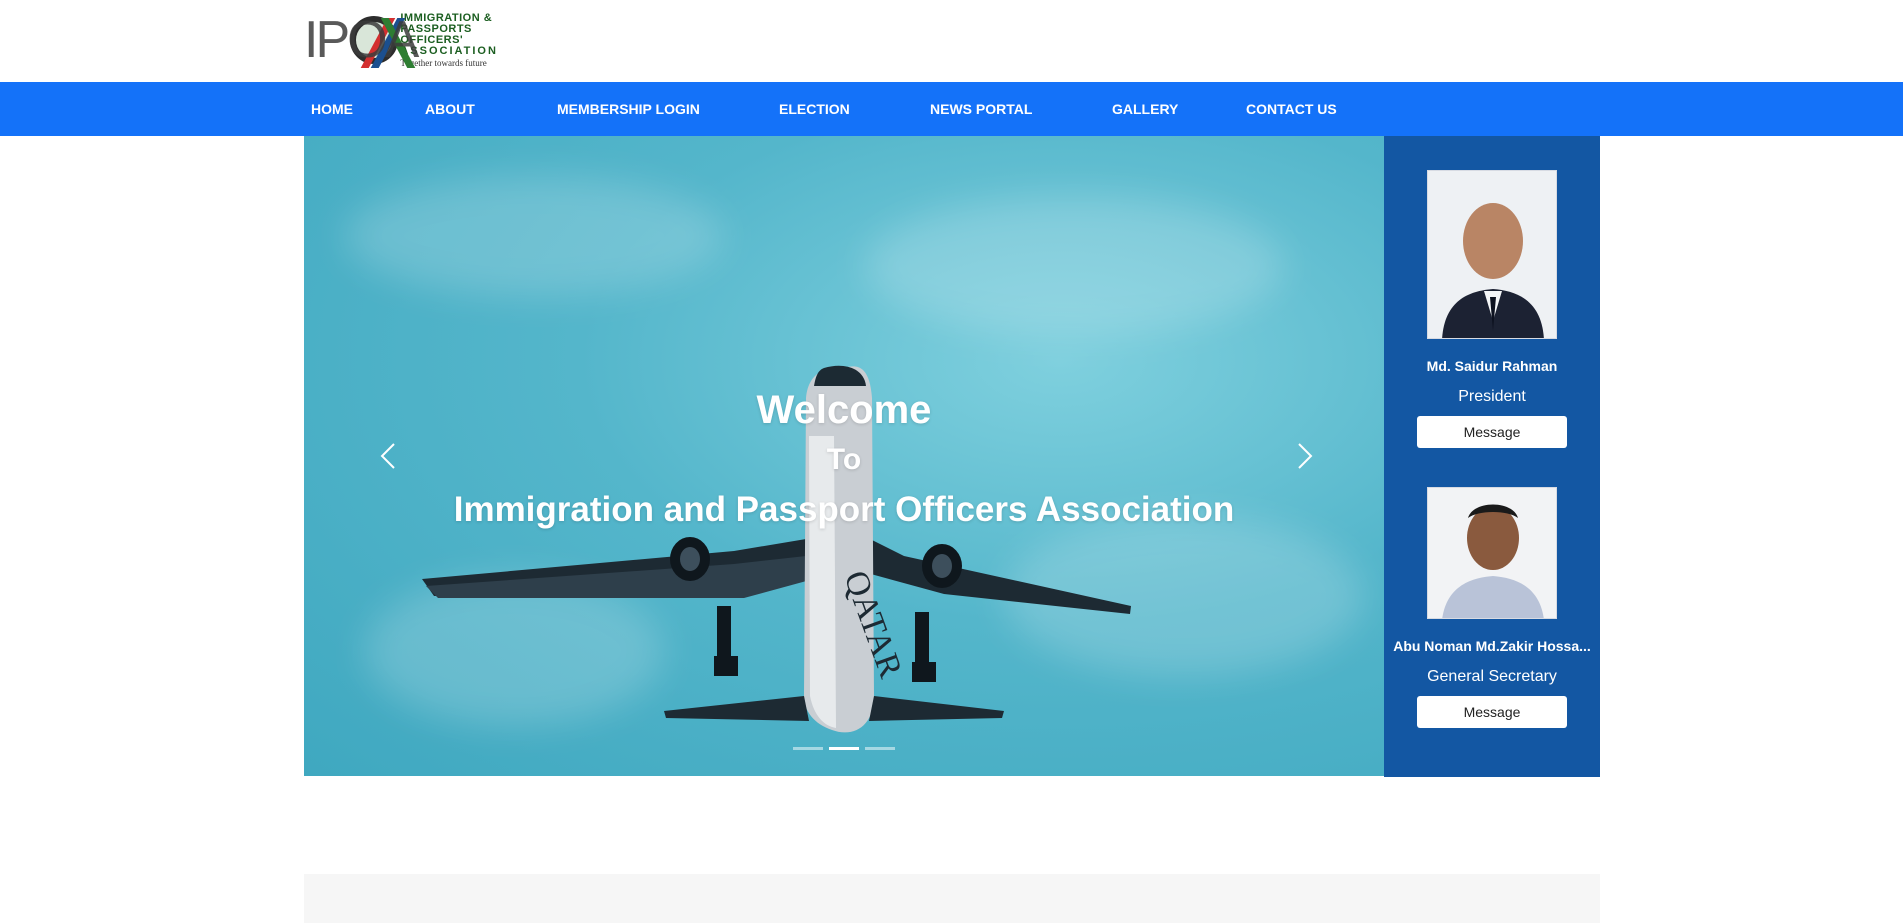 The image size is (1903, 923). I want to click on logo-letters: IPOA, so click(361, 40).